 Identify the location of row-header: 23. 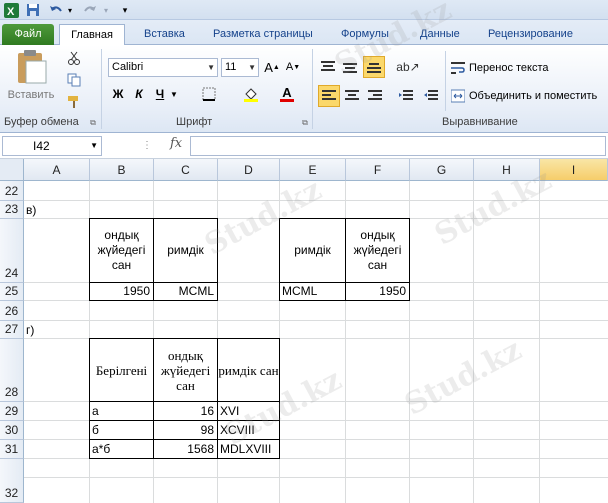
(12, 210).